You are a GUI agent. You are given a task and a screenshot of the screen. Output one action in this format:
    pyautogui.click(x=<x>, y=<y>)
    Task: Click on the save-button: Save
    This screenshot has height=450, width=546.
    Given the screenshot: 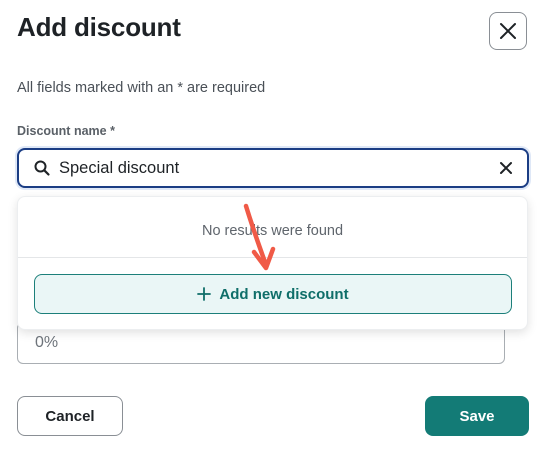 What is the action you would take?
    pyautogui.click(x=477, y=416)
    